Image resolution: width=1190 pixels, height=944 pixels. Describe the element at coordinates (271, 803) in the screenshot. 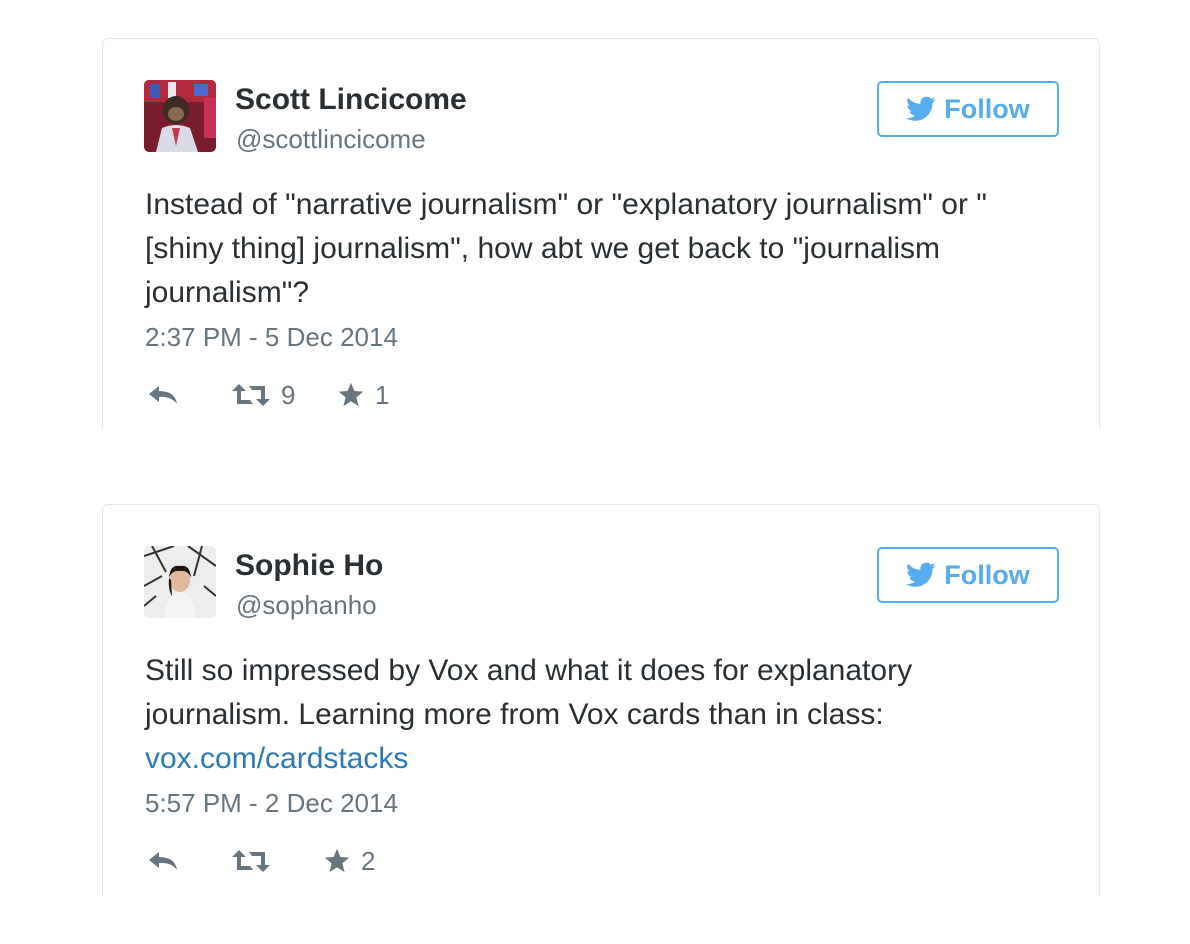

I see `tweet-timestamp: 5:57 PM - 2 Dec 2014` at that location.